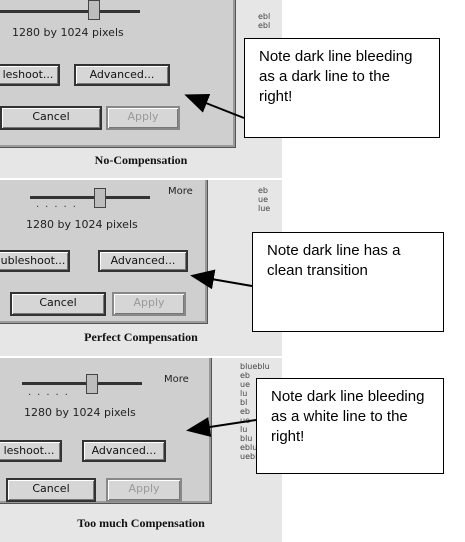 This screenshot has width=465, height=542. Describe the element at coordinates (214, 106) in the screenshot. I see `arrow-no-compensation` at that location.